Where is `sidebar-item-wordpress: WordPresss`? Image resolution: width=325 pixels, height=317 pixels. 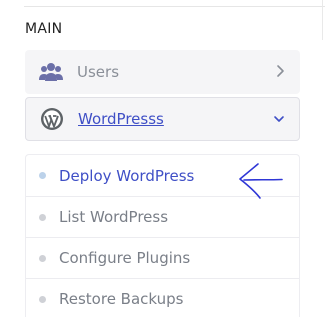 sidebar-item-wordpress: WordPresss is located at coordinates (162, 119).